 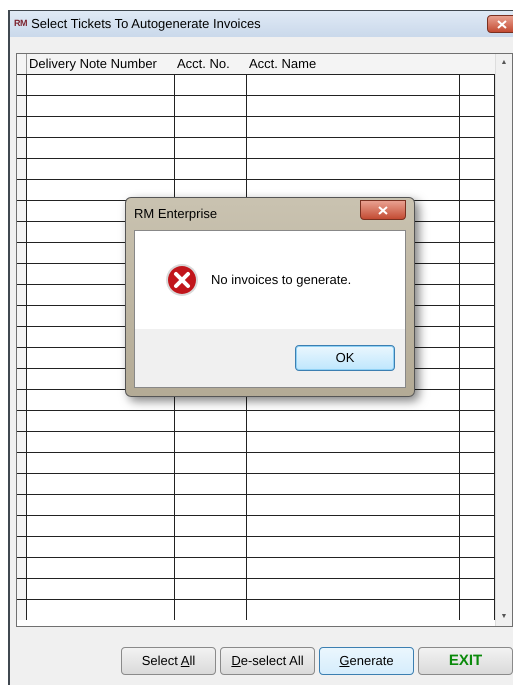 I want to click on dialog-message: No invoices to generate., so click(x=281, y=280).